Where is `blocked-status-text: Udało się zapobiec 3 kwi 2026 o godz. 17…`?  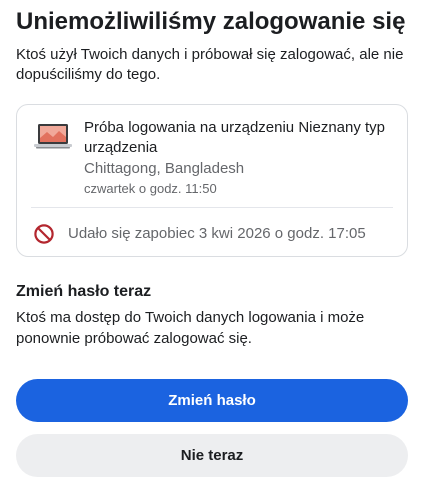
blocked-status-text: Udało się zapobiec 3 kwi 2026 o godz. 17… is located at coordinates (217, 233).